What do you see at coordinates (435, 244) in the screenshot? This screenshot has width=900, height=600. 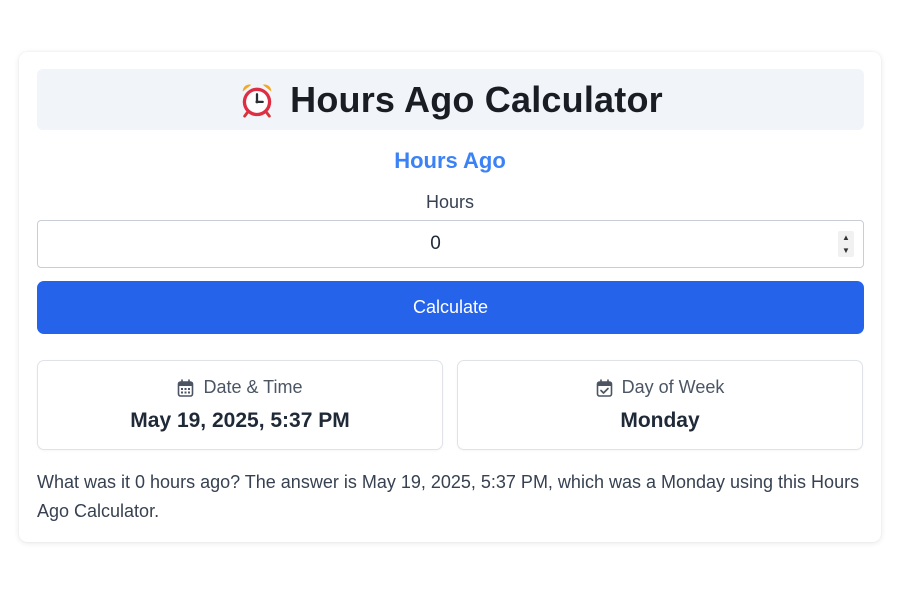 I see `hours-input` at bounding box center [435, 244].